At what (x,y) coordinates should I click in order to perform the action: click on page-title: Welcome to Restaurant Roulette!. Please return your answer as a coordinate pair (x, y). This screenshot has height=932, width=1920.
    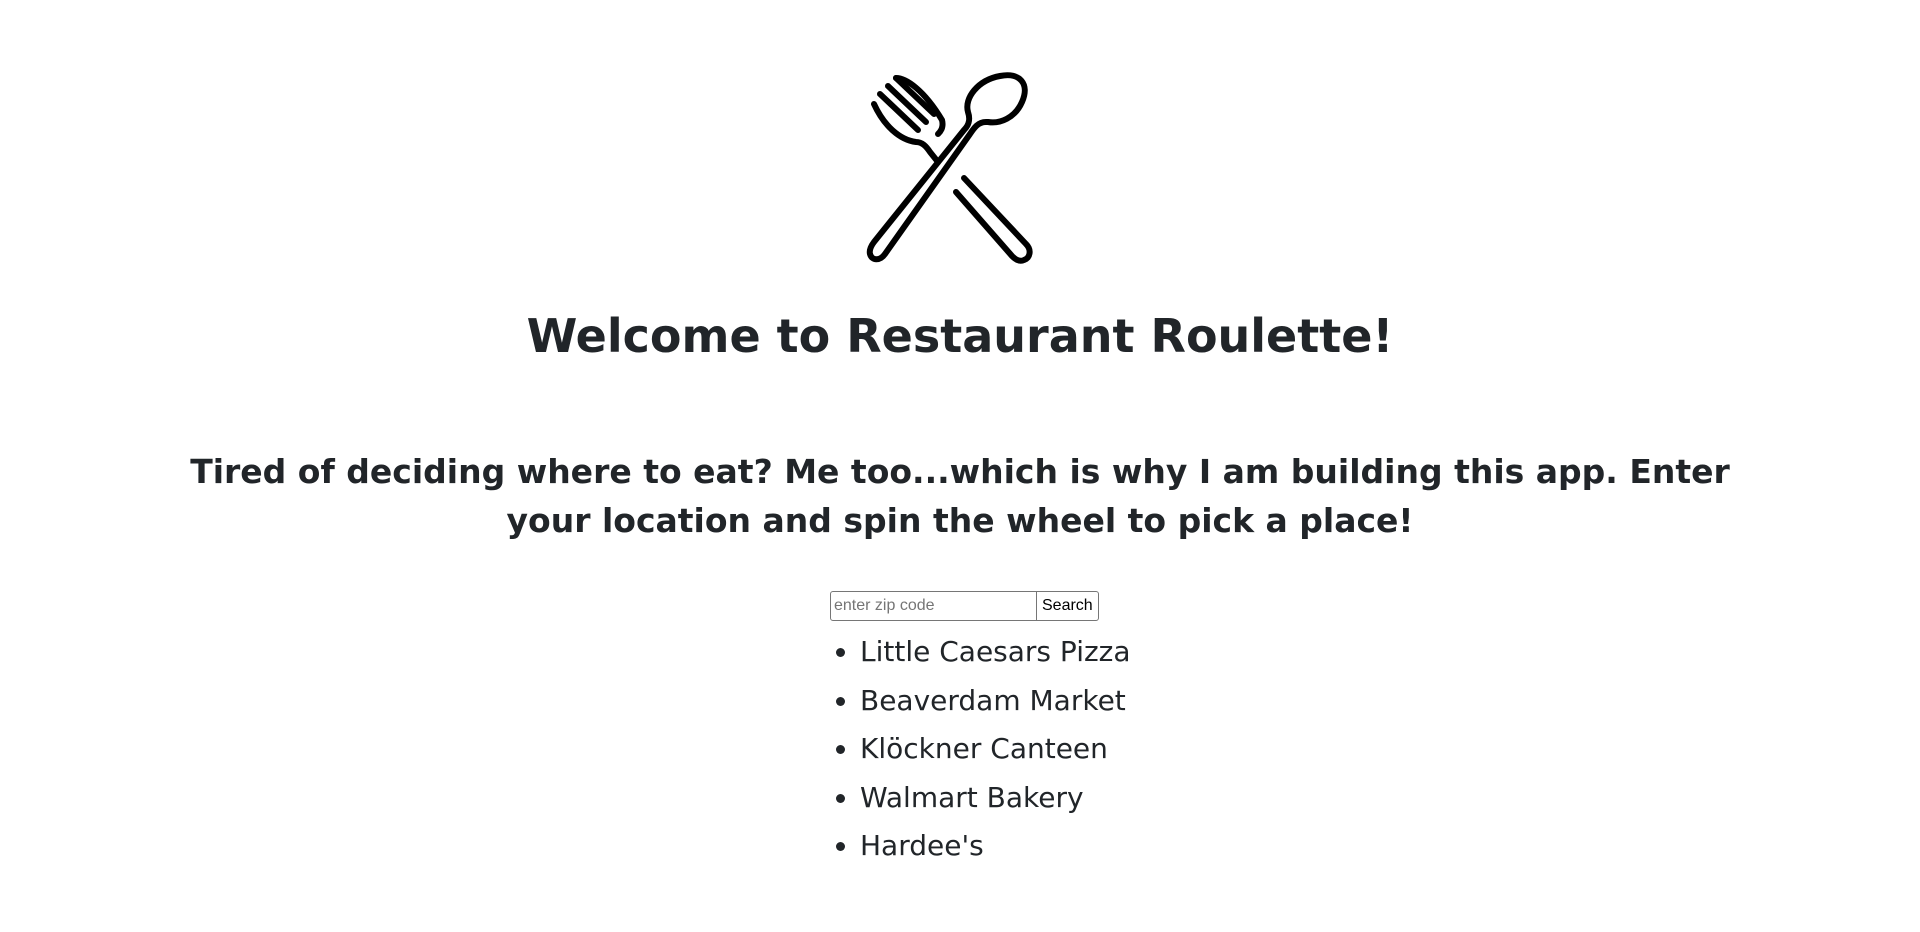
    Looking at the image, I should click on (960, 336).